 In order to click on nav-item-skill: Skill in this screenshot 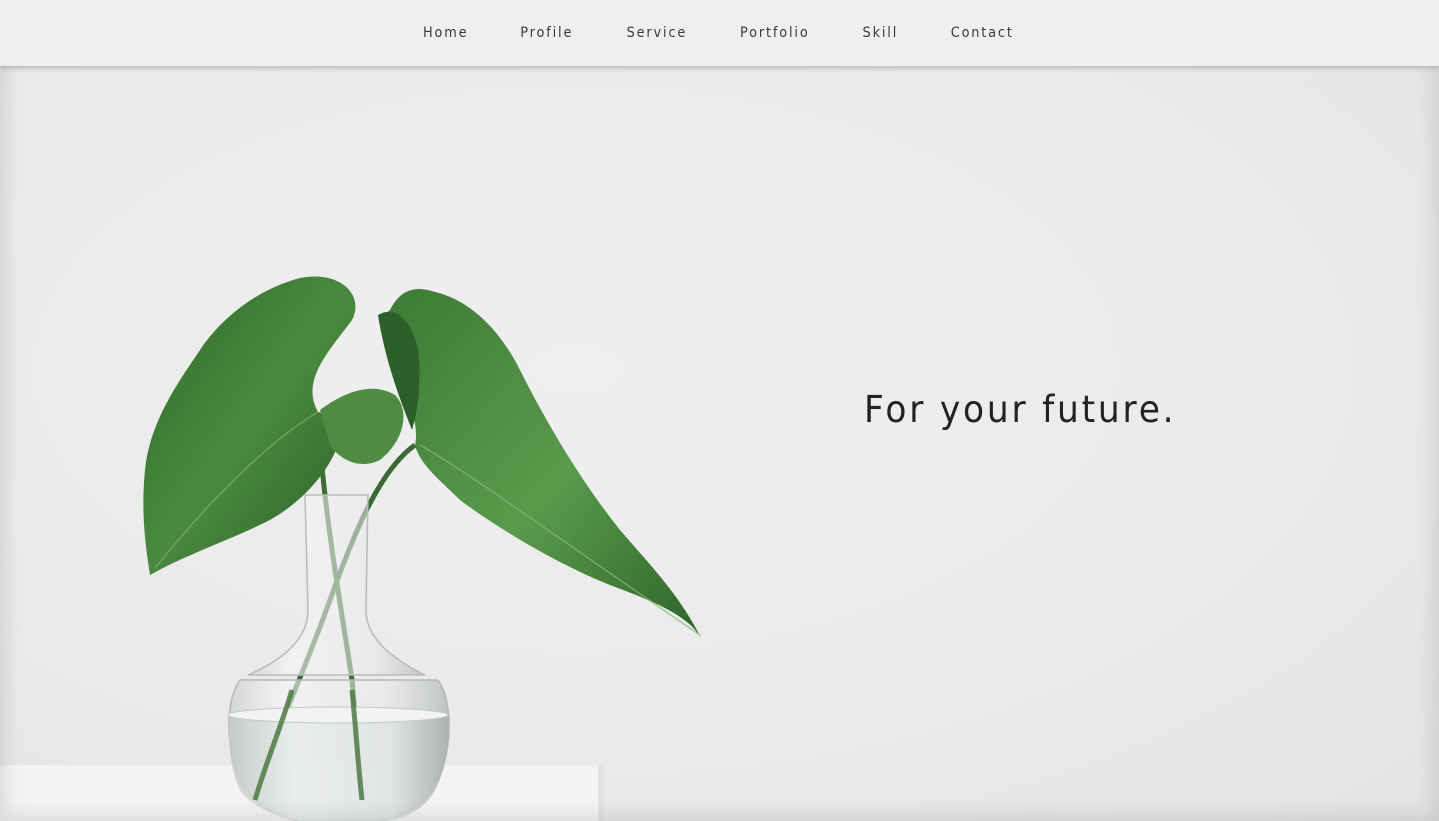, I will do `click(880, 33)`.